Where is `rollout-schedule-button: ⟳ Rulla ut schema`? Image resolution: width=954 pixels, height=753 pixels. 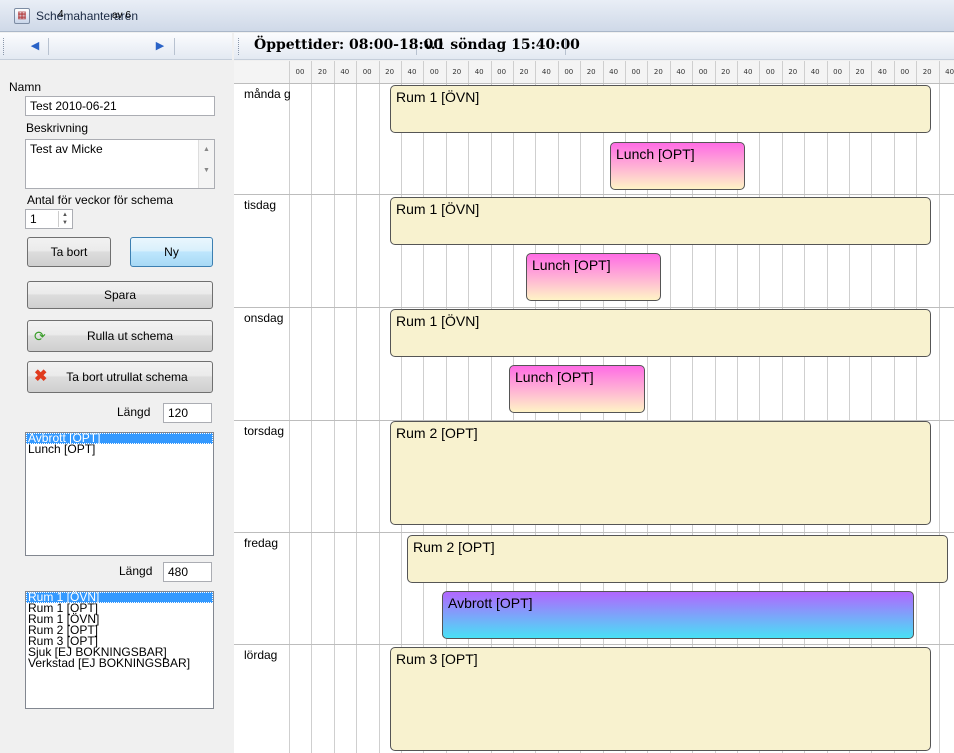 rollout-schedule-button: ⟳ Rulla ut schema is located at coordinates (120, 336).